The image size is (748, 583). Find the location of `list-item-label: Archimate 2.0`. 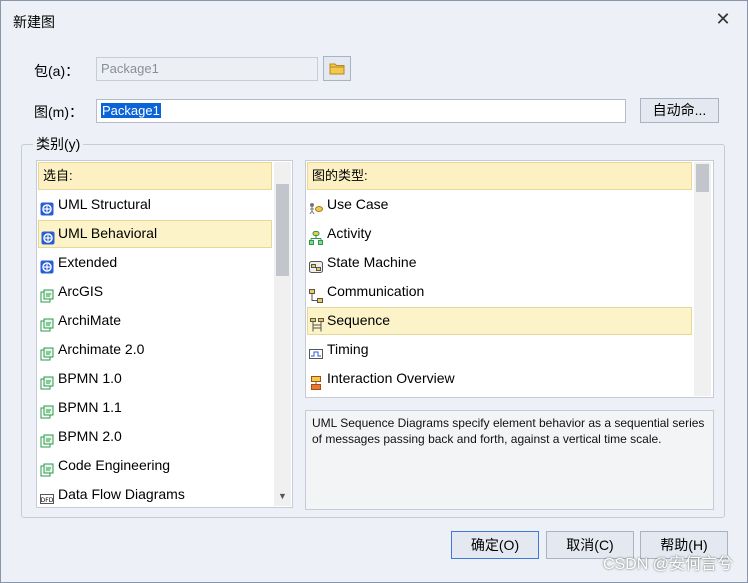

list-item-label: Archimate 2.0 is located at coordinates (101, 349).